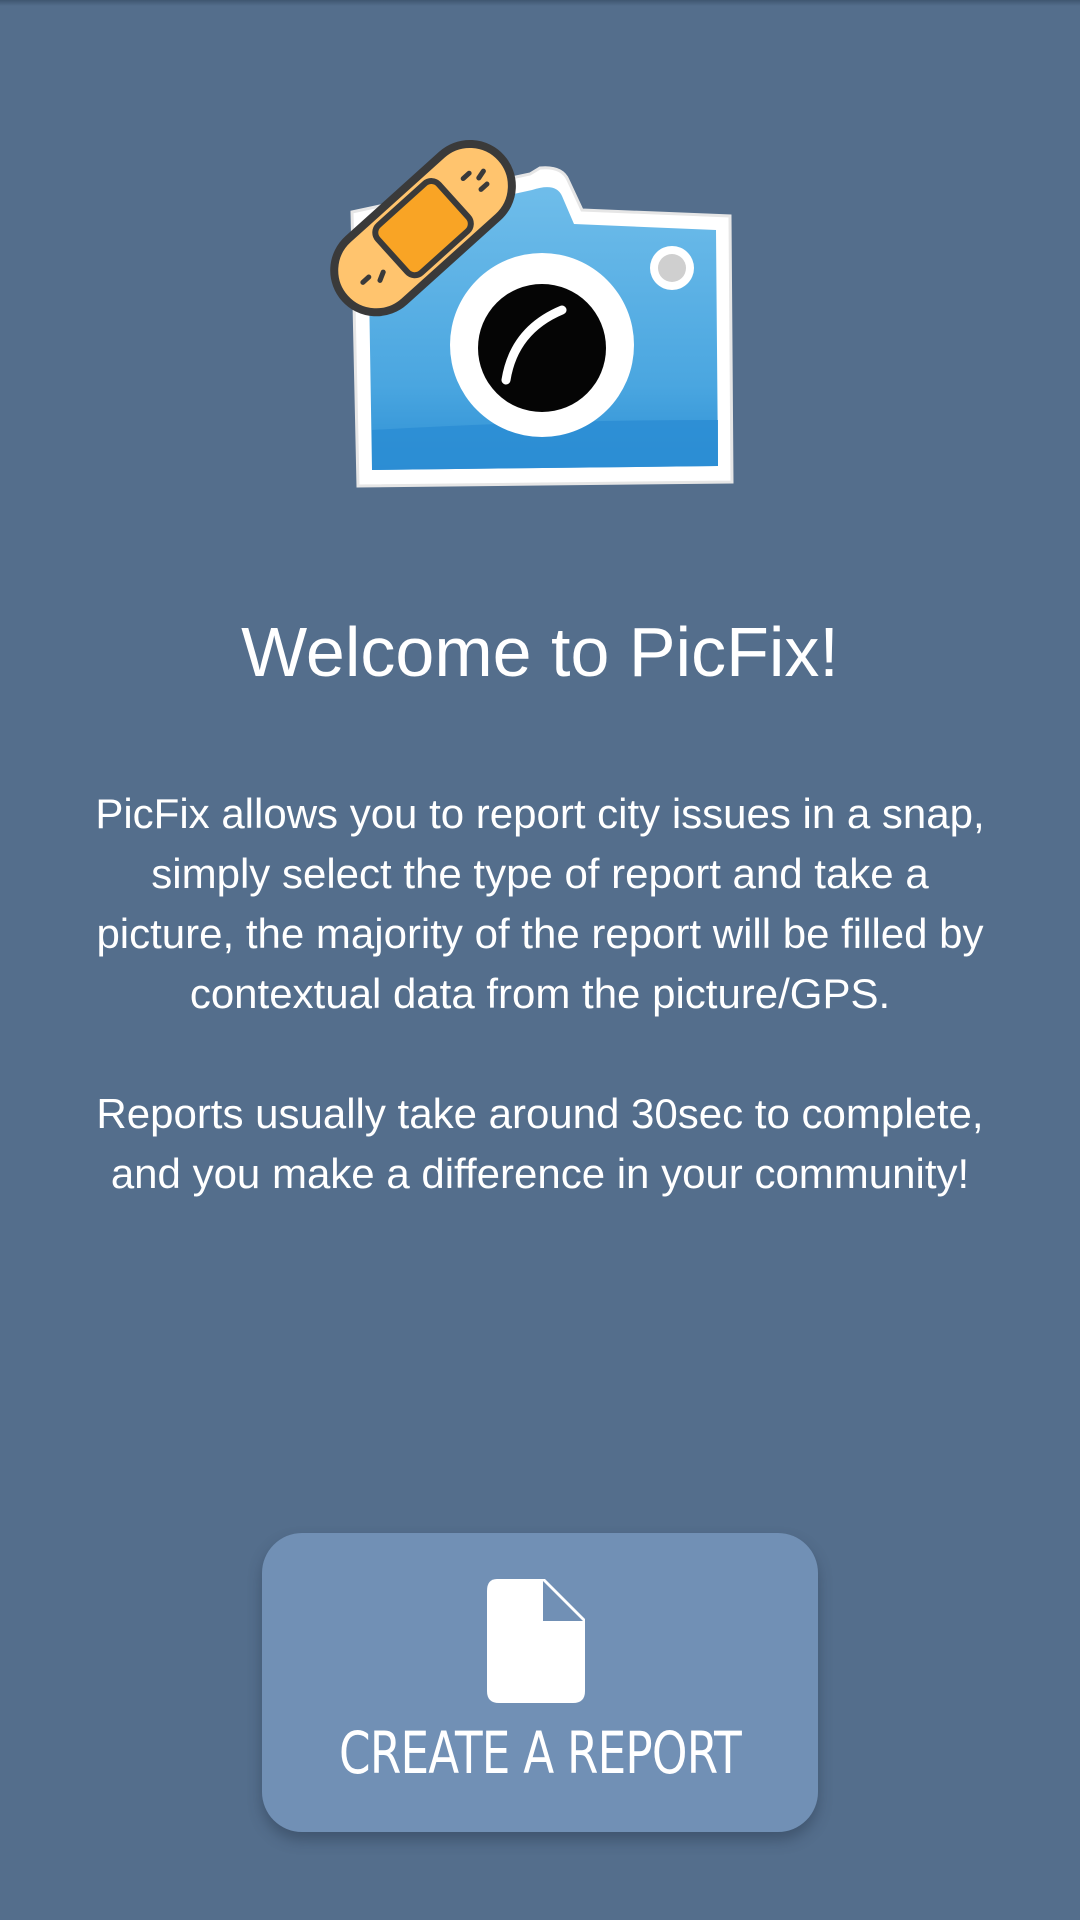  I want to click on create-report-label: CREATE A REPORT, so click(540, 1753).